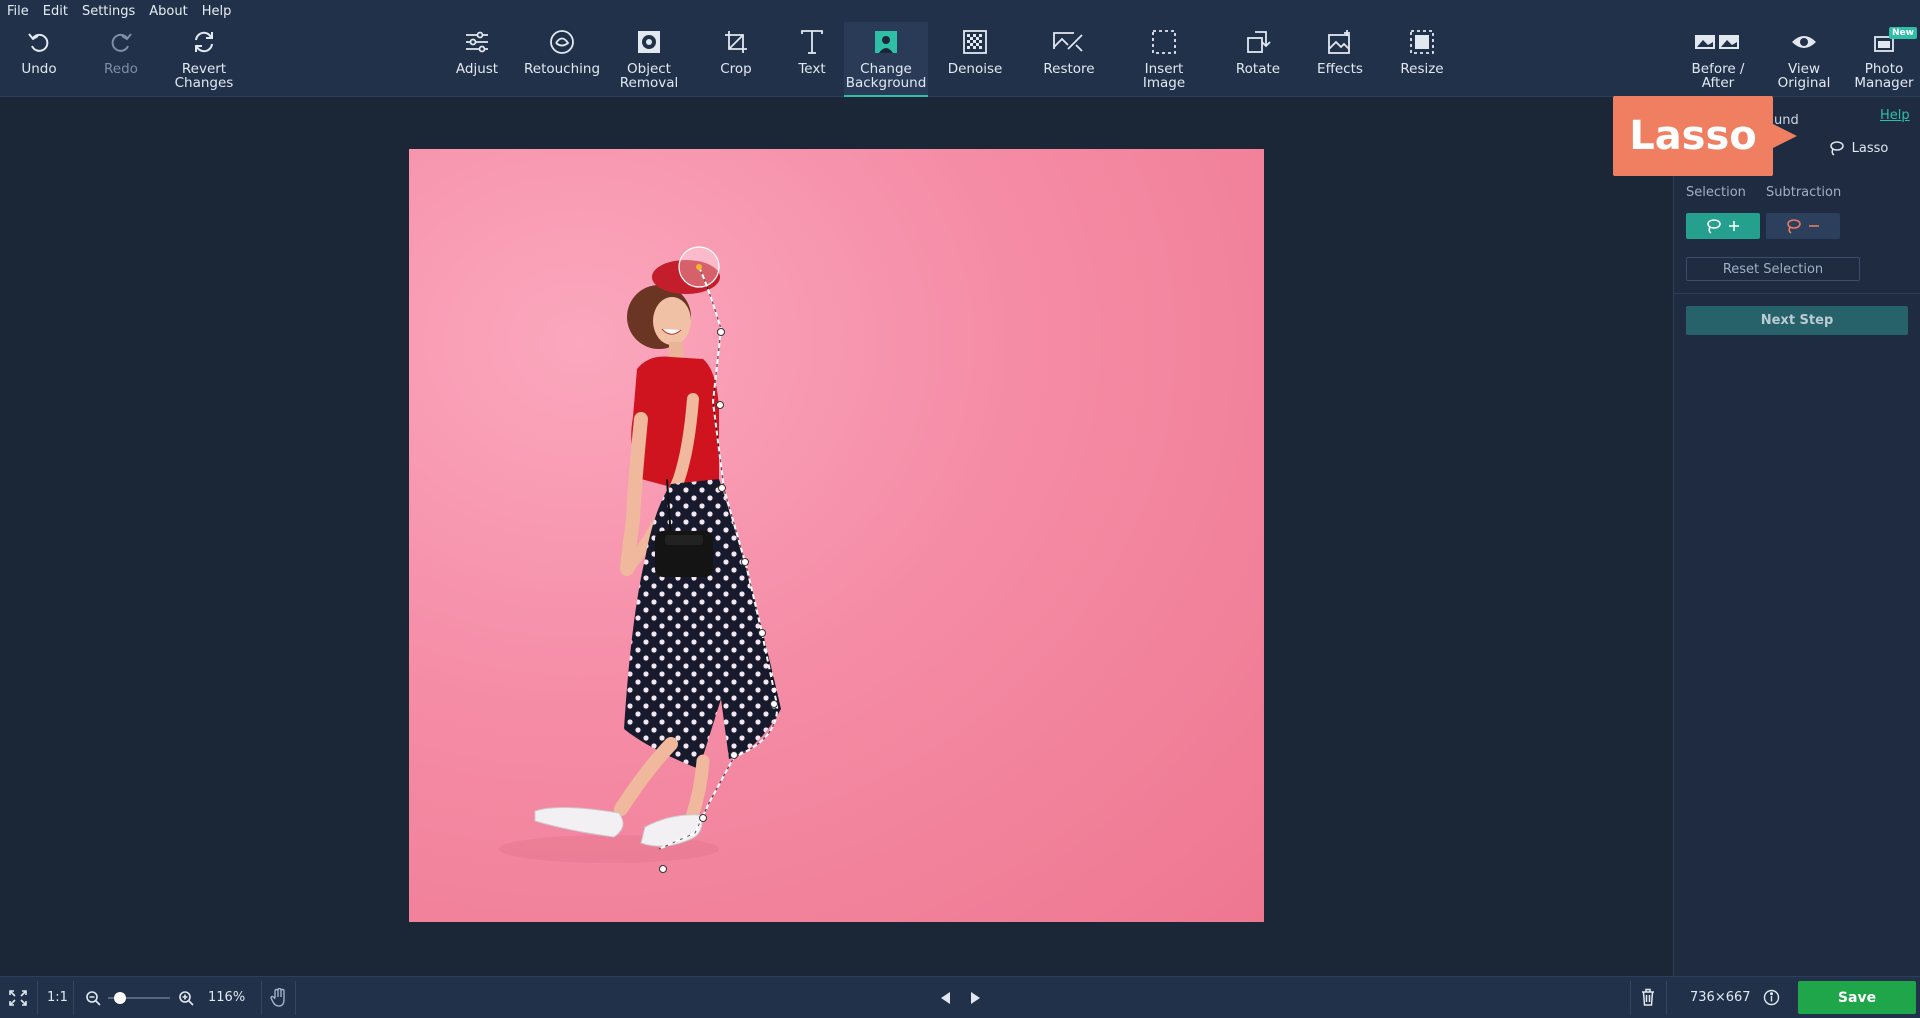 The width and height of the screenshot is (1920, 1018). I want to click on object-removal-button: Object Removal, so click(649, 59).